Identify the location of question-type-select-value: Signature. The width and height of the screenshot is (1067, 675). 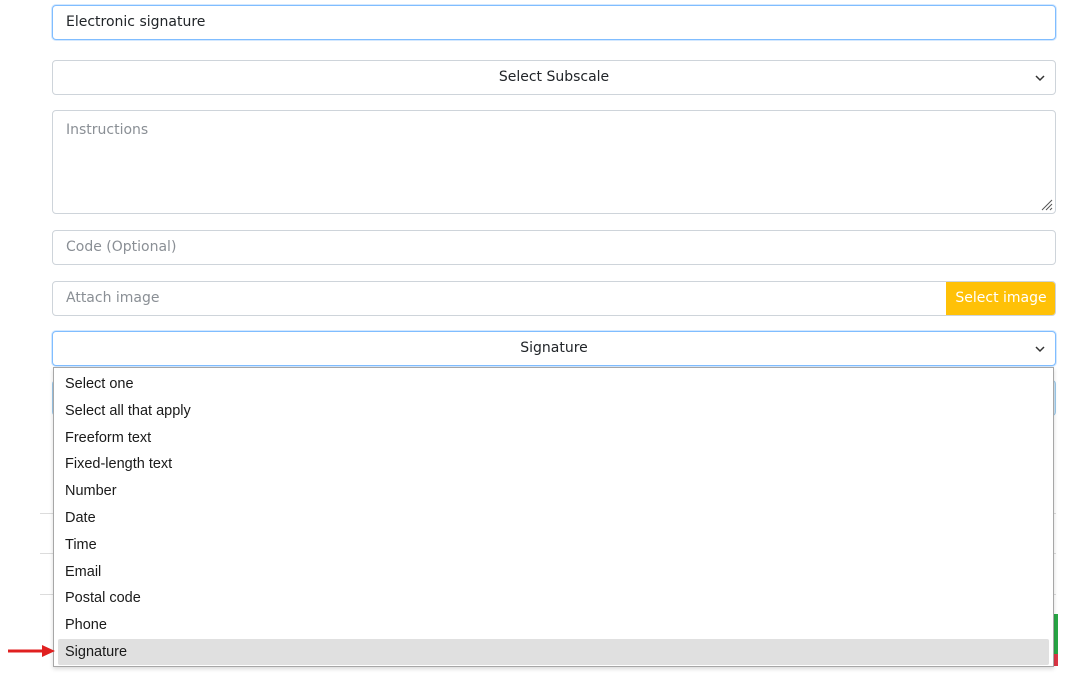
(554, 348).